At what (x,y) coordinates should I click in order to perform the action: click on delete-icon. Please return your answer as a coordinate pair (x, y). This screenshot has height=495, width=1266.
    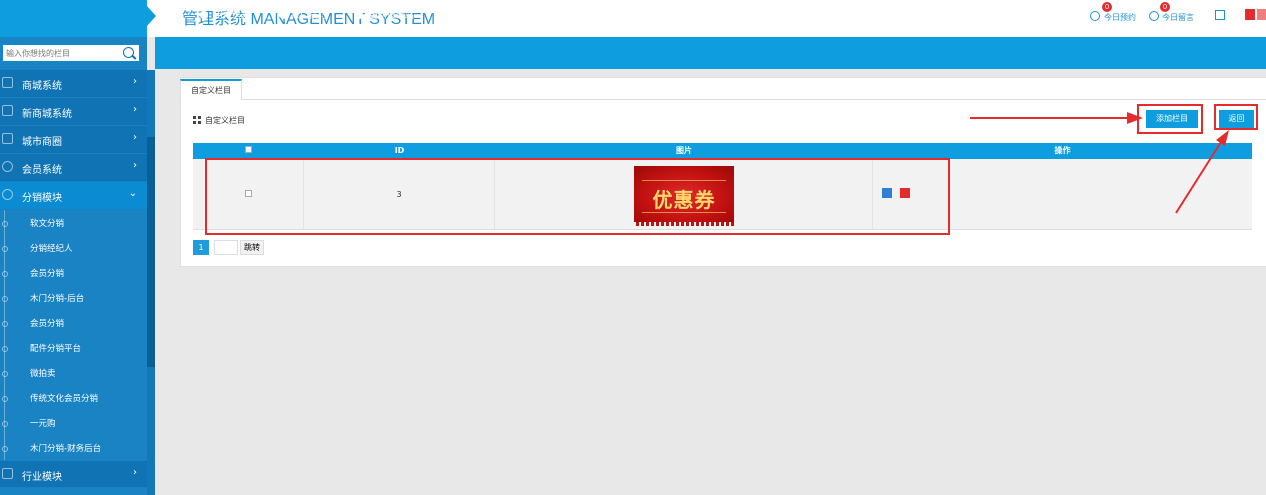
    Looking at the image, I should click on (905, 193).